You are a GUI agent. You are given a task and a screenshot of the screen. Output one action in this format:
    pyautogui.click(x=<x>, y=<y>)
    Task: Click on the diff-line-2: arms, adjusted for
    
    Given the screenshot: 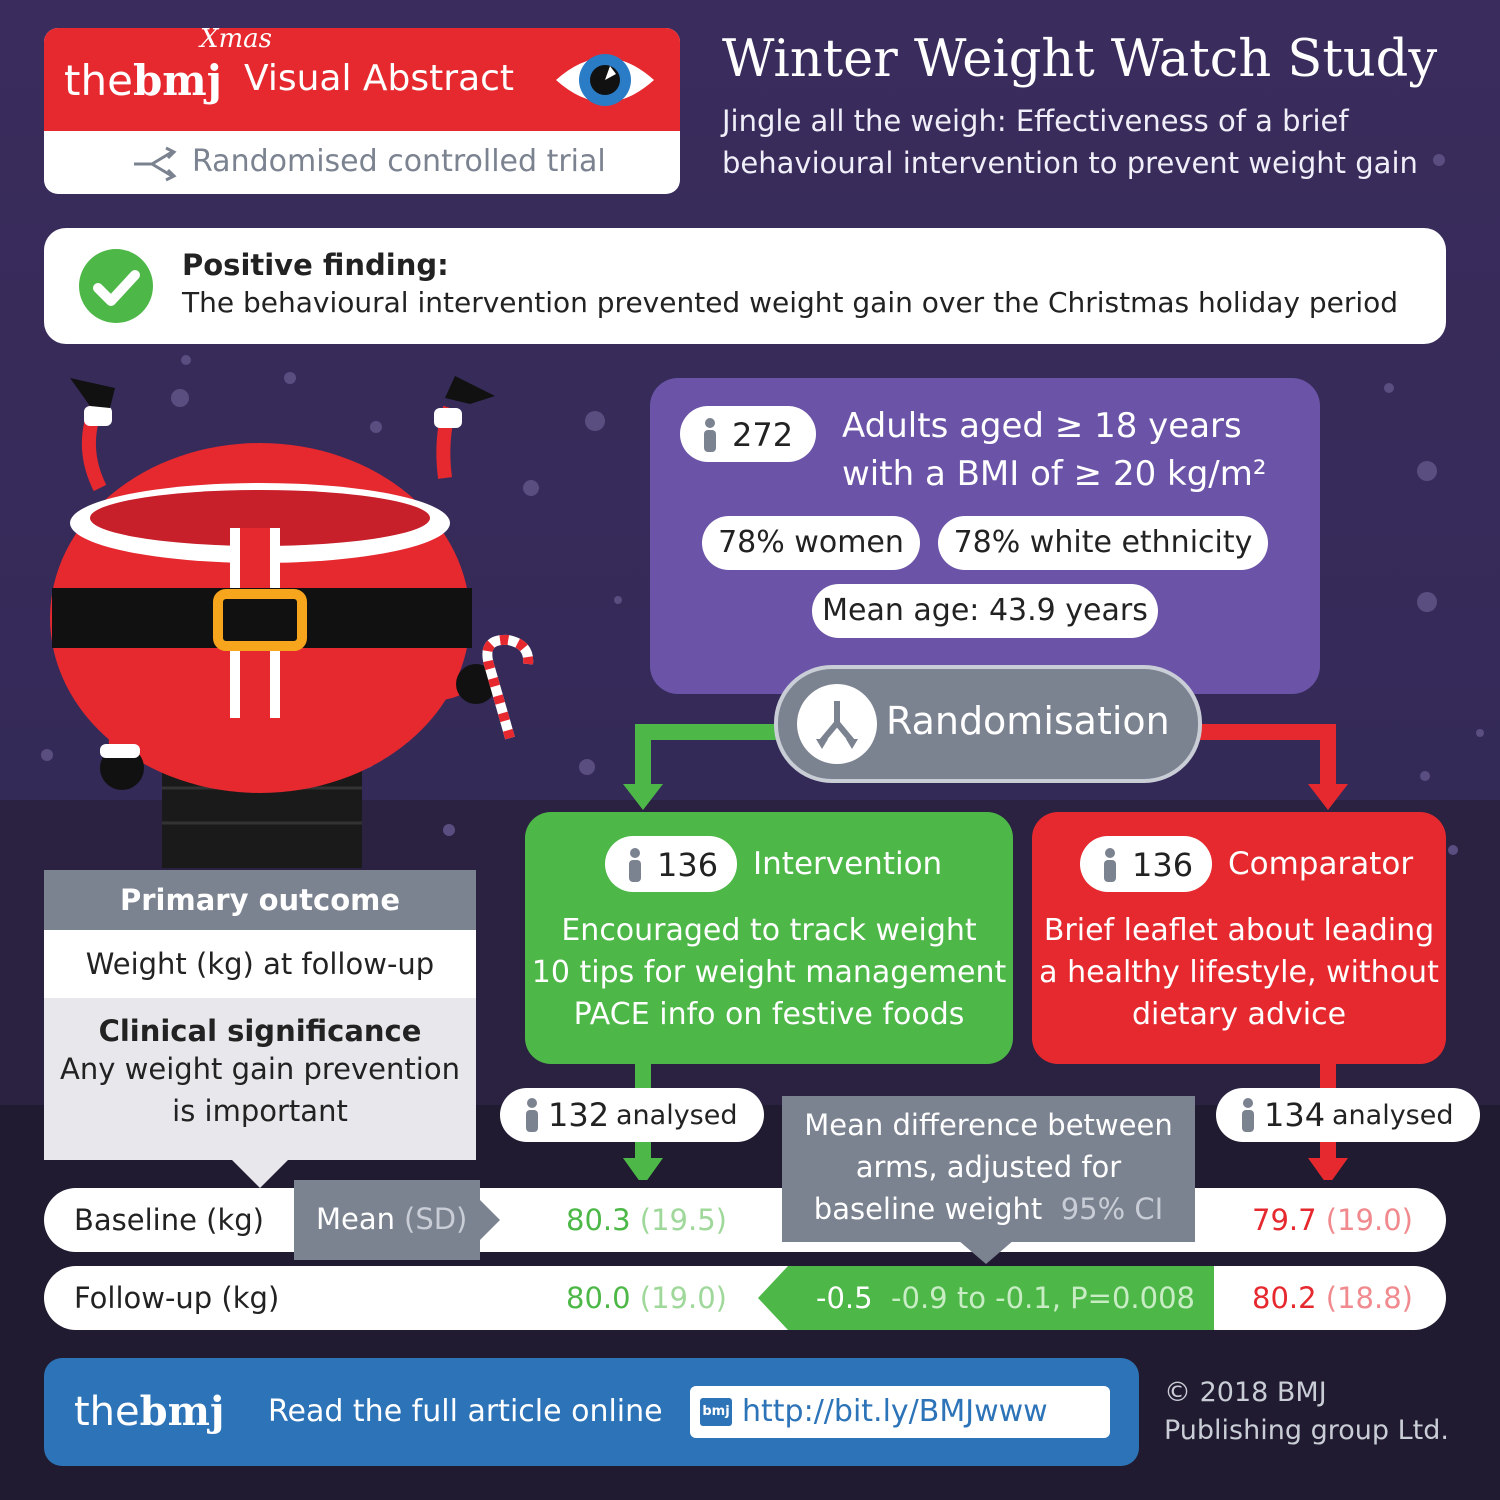 What is the action you would take?
    pyautogui.click(x=988, y=1167)
    